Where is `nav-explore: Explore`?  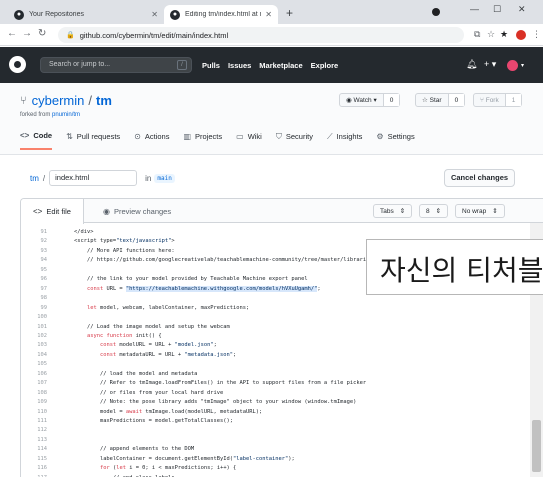
nav-explore: Explore is located at coordinates (325, 65).